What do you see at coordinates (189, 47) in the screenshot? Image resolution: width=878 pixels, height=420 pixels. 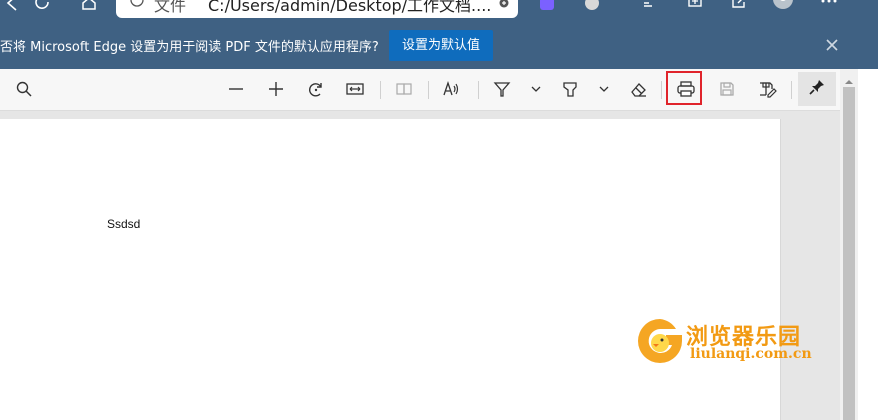 I see `banner-message: 否将 Microsoft Edge 设置为用于阅读 PDF 文件的默认应用程序?` at bounding box center [189, 47].